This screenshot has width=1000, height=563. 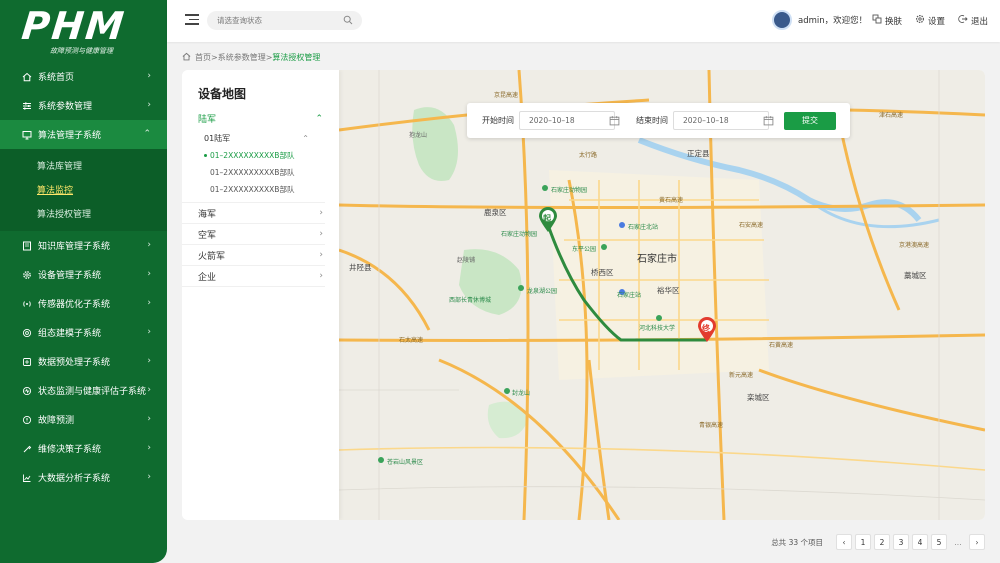 I want to click on search-box, so click(x=284, y=20).